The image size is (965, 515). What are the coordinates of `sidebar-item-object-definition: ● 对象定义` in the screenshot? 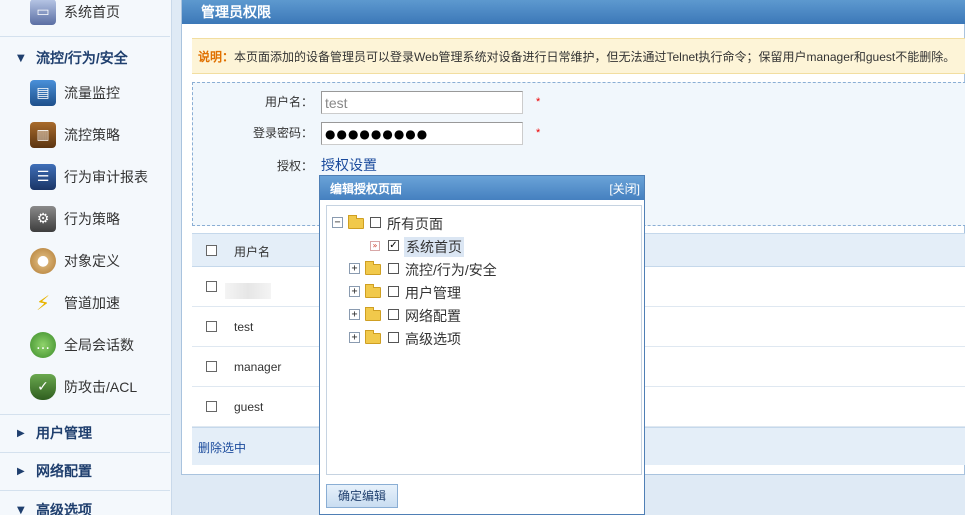 It's located at (85, 261).